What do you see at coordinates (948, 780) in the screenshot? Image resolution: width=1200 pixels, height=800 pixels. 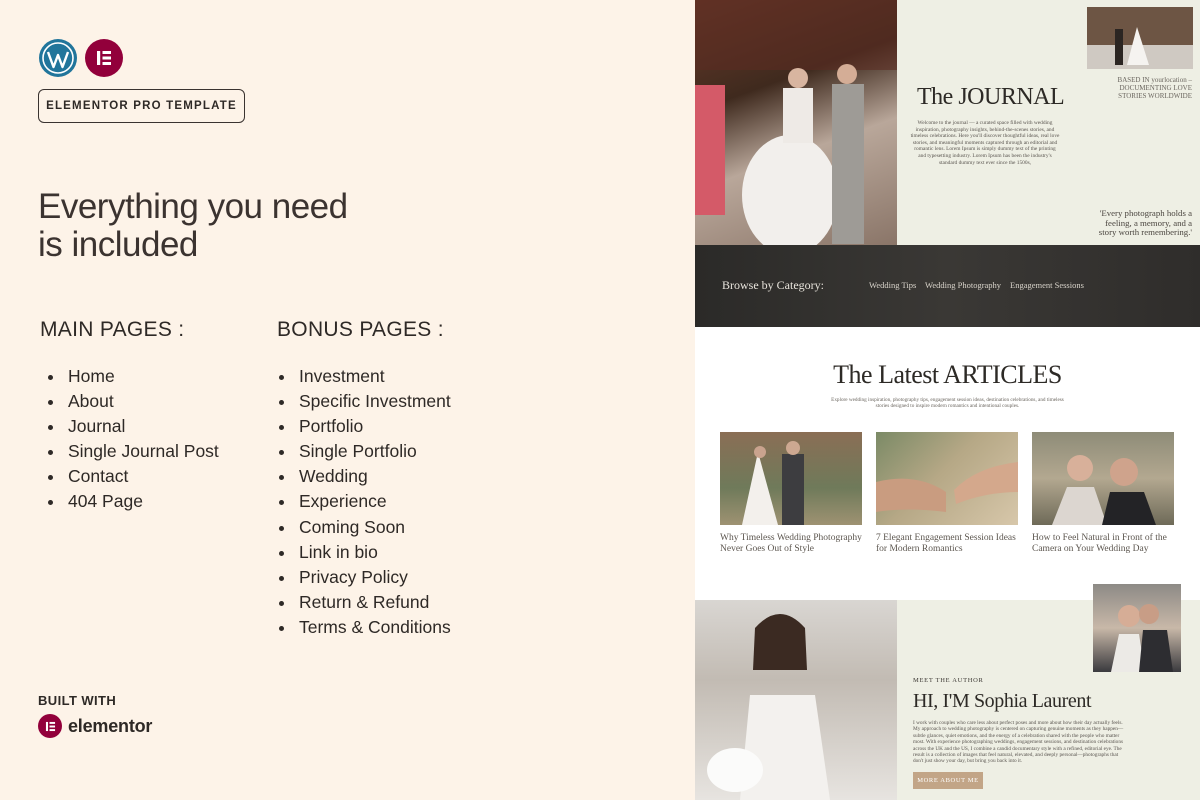 I see `more-about-me-button: MORE ABOUT ME` at bounding box center [948, 780].